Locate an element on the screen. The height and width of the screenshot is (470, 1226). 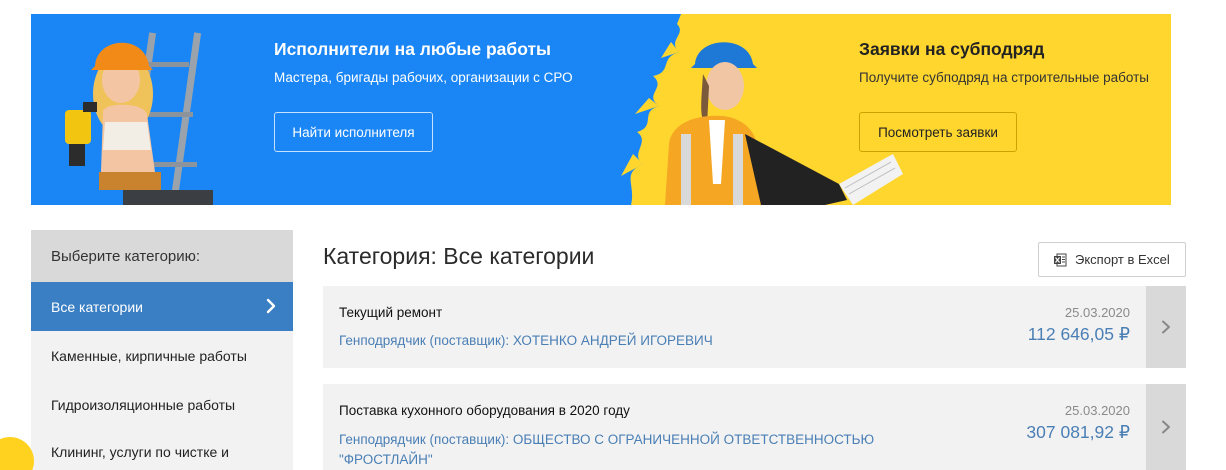
sidebar-item-label: Каменные, кирпичные работы is located at coordinates (149, 355).